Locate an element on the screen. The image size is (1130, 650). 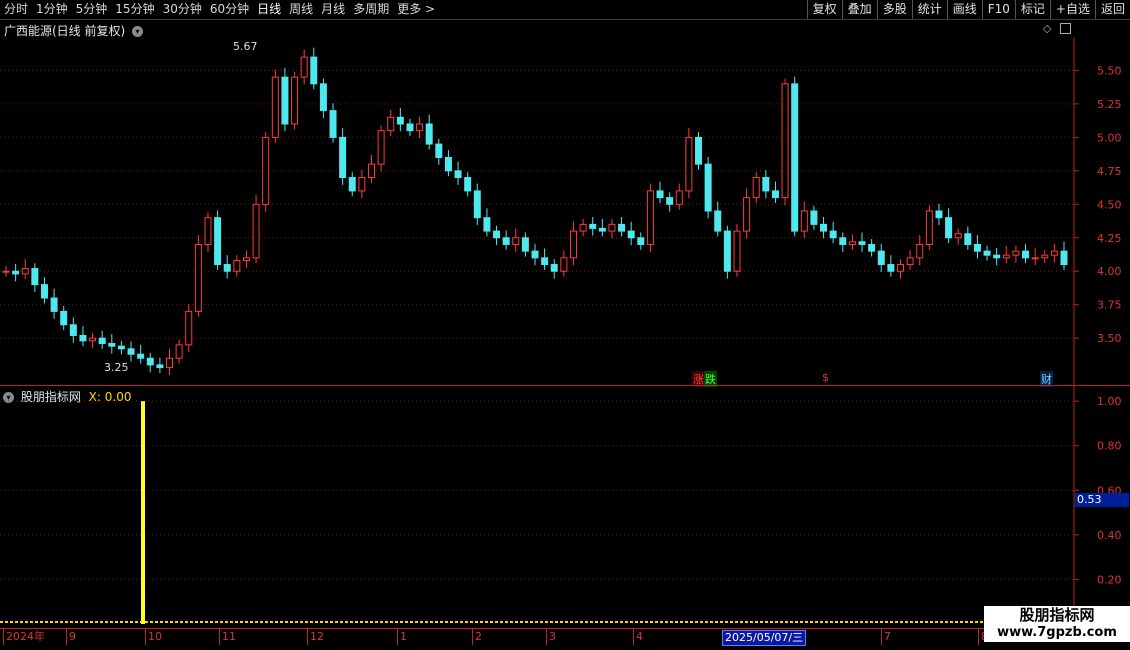
period-tab-0: 分时 is located at coordinates (16, 9).